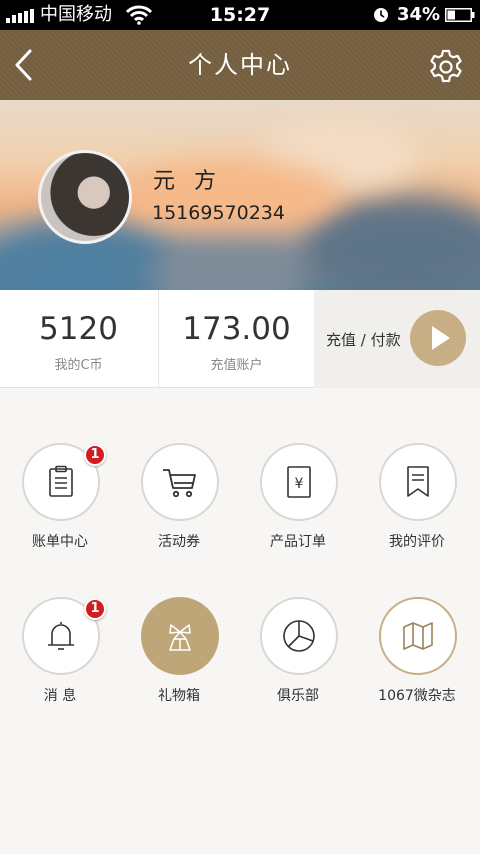  What do you see at coordinates (85, 197) in the screenshot?
I see `avatar` at bounding box center [85, 197].